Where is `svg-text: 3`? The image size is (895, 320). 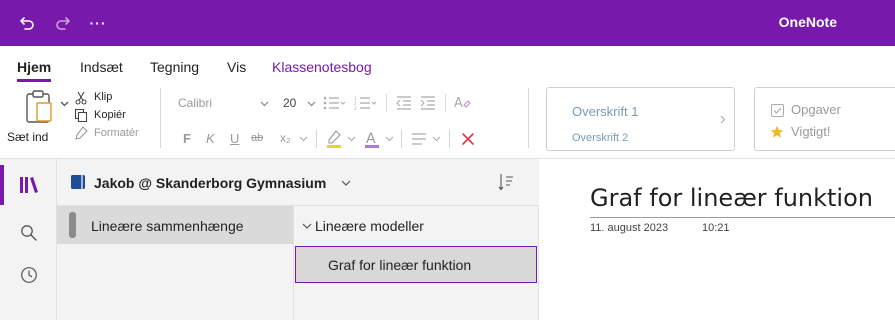
svg-text: 3 is located at coordinates (355, 108).